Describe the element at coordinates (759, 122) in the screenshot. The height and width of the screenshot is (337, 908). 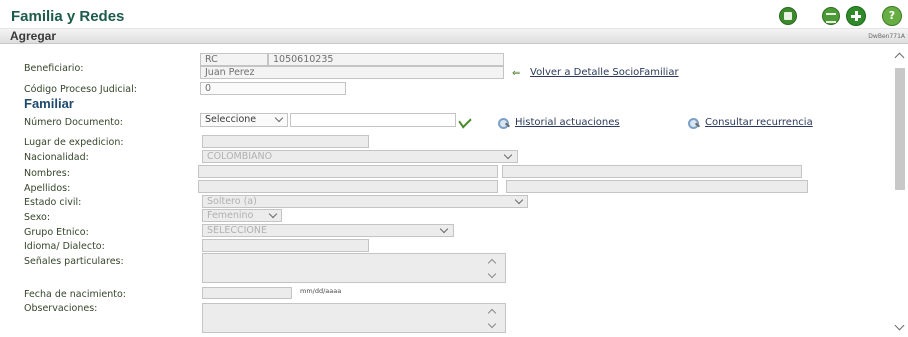
I see `consultar-recurrencia-link: Consultar recurrencia` at that location.